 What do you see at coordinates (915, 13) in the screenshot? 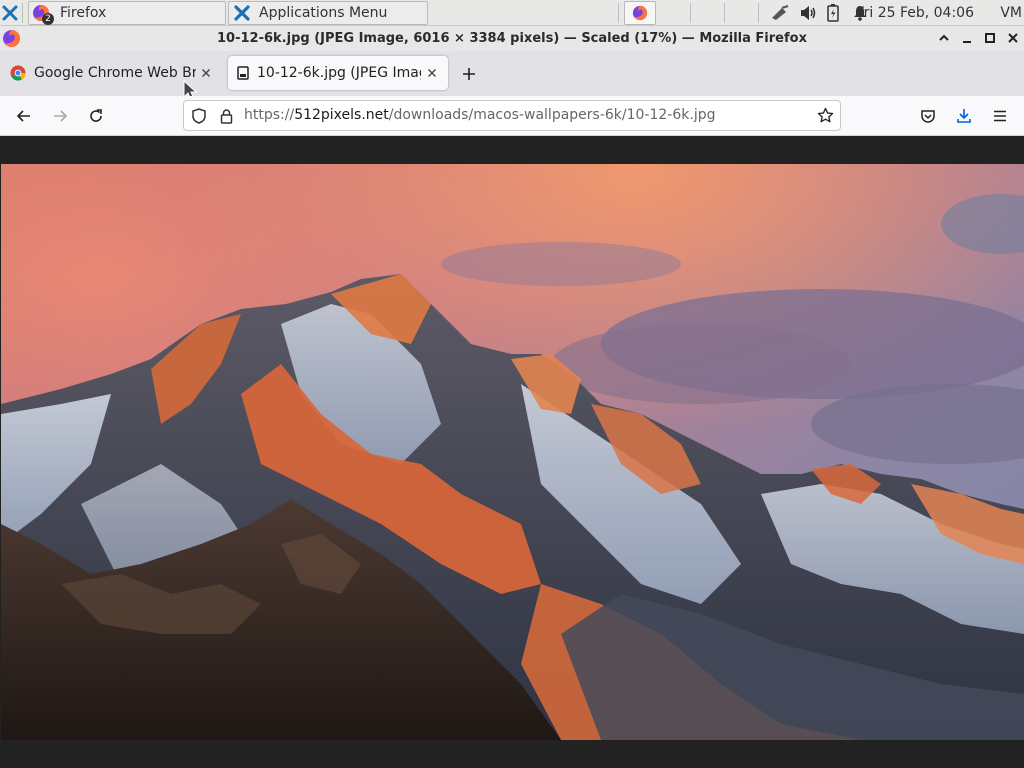
I see `clock-text: Fri 25 Feb, 04:06` at bounding box center [915, 13].